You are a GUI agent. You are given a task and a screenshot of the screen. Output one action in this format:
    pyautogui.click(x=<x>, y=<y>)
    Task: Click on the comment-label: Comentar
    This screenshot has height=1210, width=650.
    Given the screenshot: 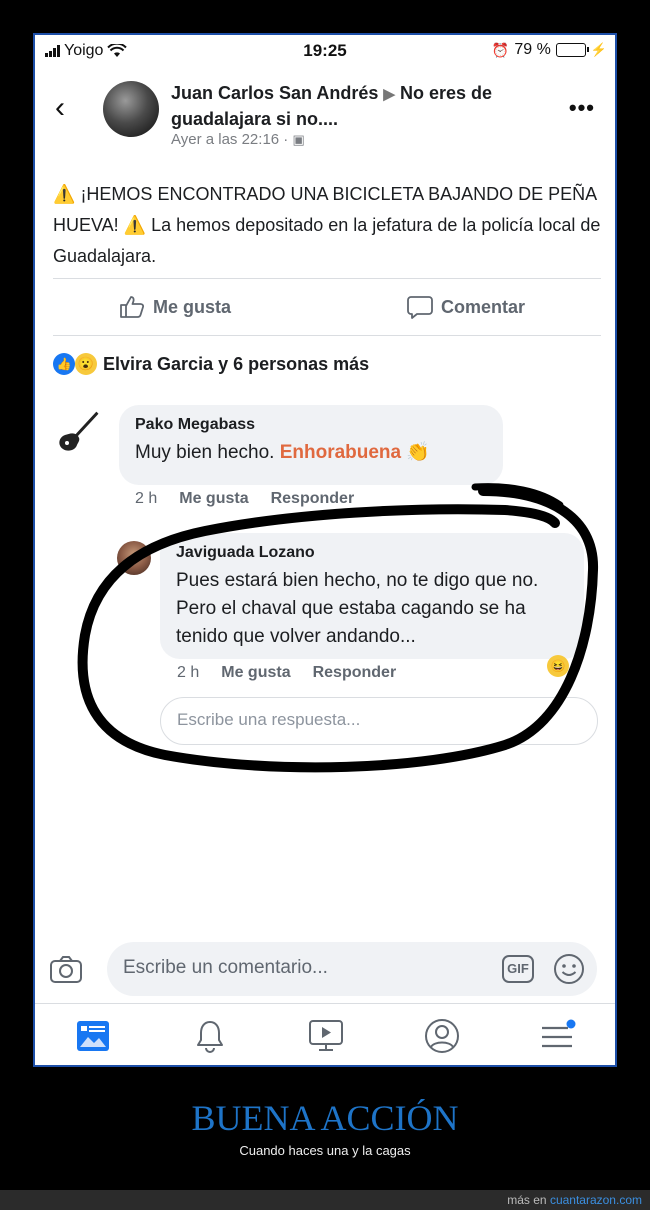 What is the action you would take?
    pyautogui.click(x=483, y=306)
    